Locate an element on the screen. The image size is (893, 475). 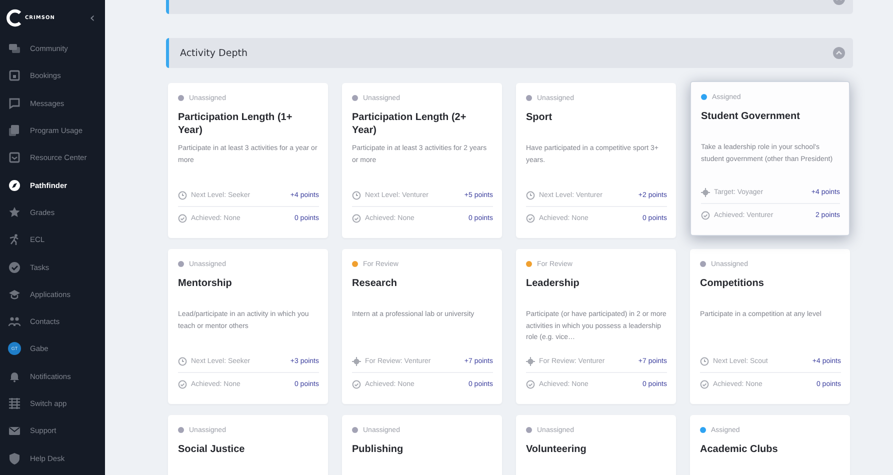
people-icon is located at coordinates (14, 321).